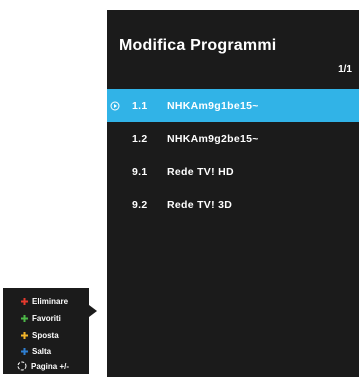  Describe the element at coordinates (50, 301) in the screenshot. I see `legend-label: Eliminare` at that location.